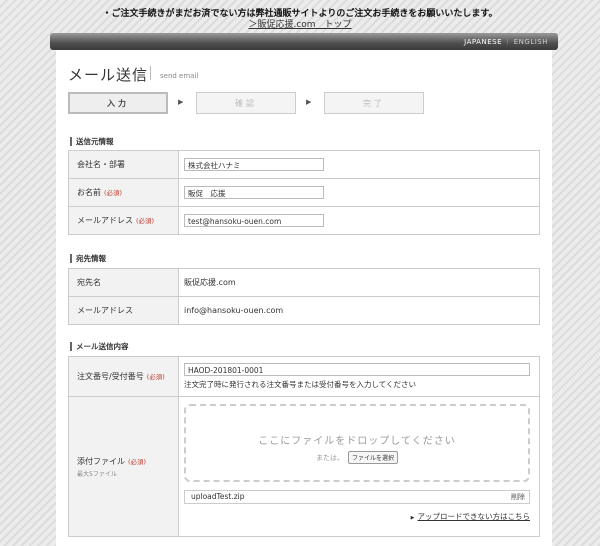 The height and width of the screenshot is (546, 600). Describe the element at coordinates (101, 461) in the screenshot. I see `attachment-label: 添付ファイル` at that location.